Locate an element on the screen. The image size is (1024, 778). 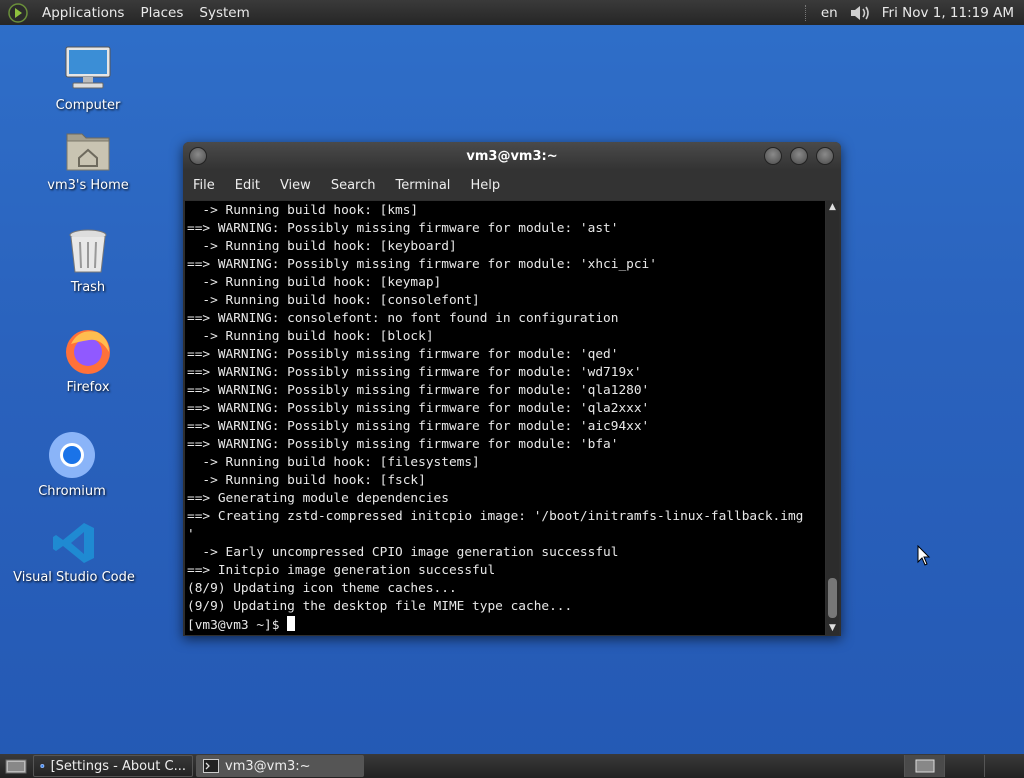
clock: Fri Nov 1, 11:19 AM is located at coordinates (951, 13).